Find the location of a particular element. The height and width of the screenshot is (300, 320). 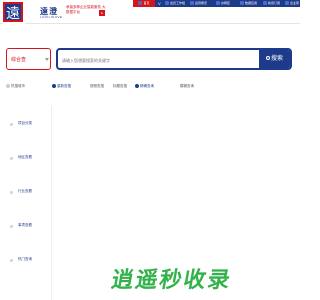

top-nav: 首页 V 会员工作组 运营概览 办网区 数据应用 新闻订阅 企业家 is located at coordinates (216, 3).